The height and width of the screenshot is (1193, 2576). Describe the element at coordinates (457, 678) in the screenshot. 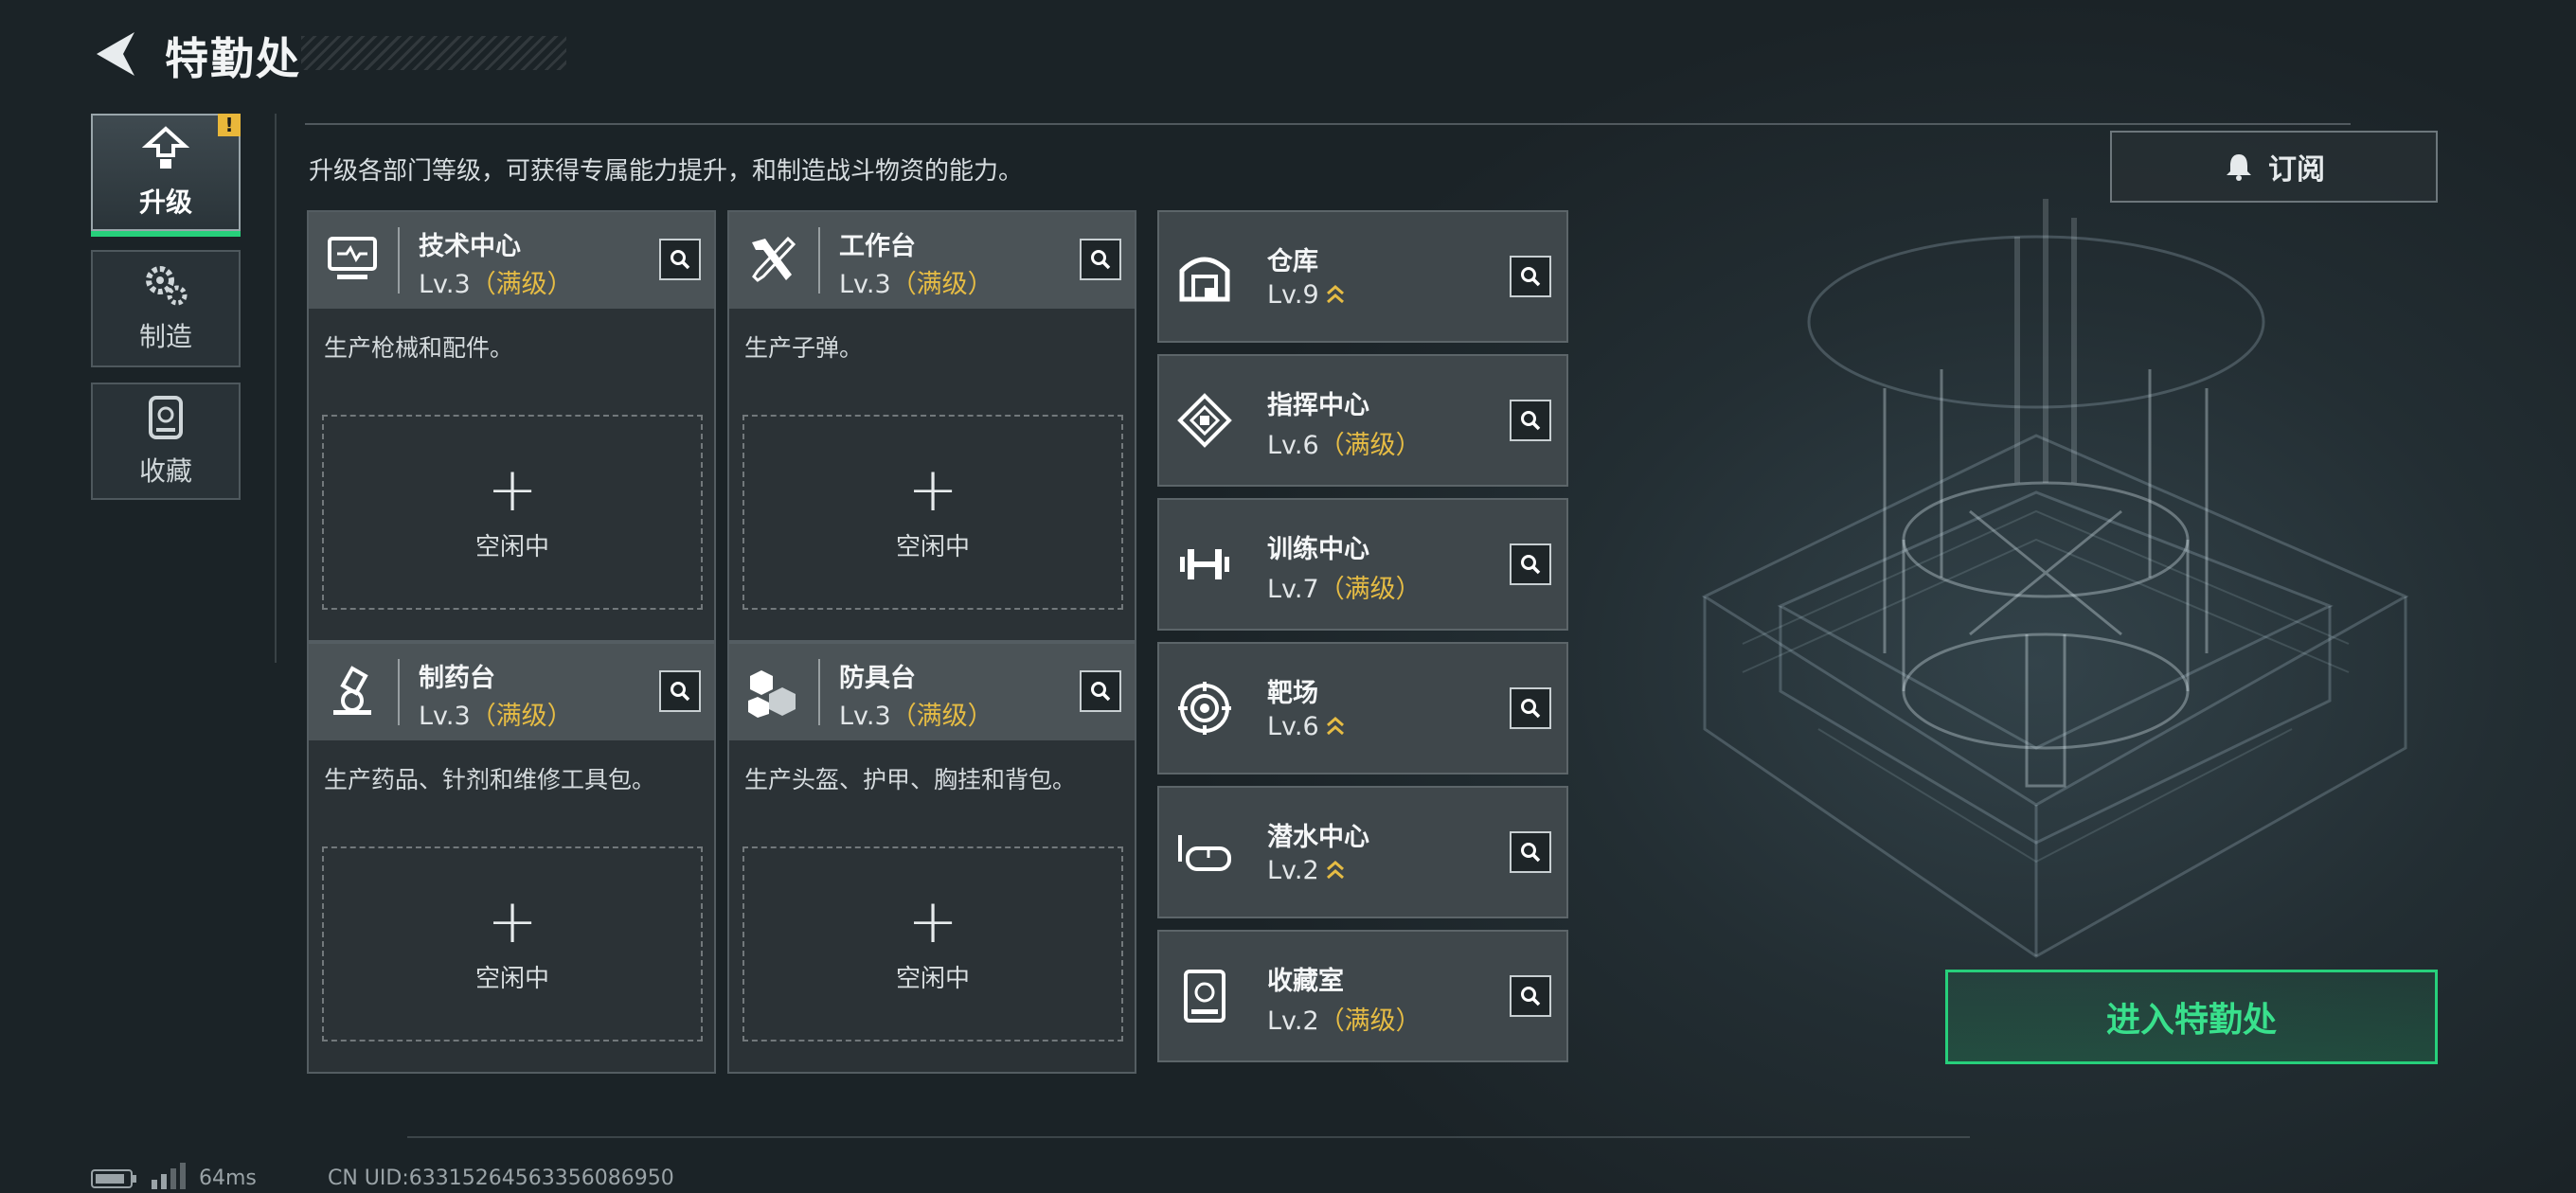

I see `workshop-name: 制药台` at that location.